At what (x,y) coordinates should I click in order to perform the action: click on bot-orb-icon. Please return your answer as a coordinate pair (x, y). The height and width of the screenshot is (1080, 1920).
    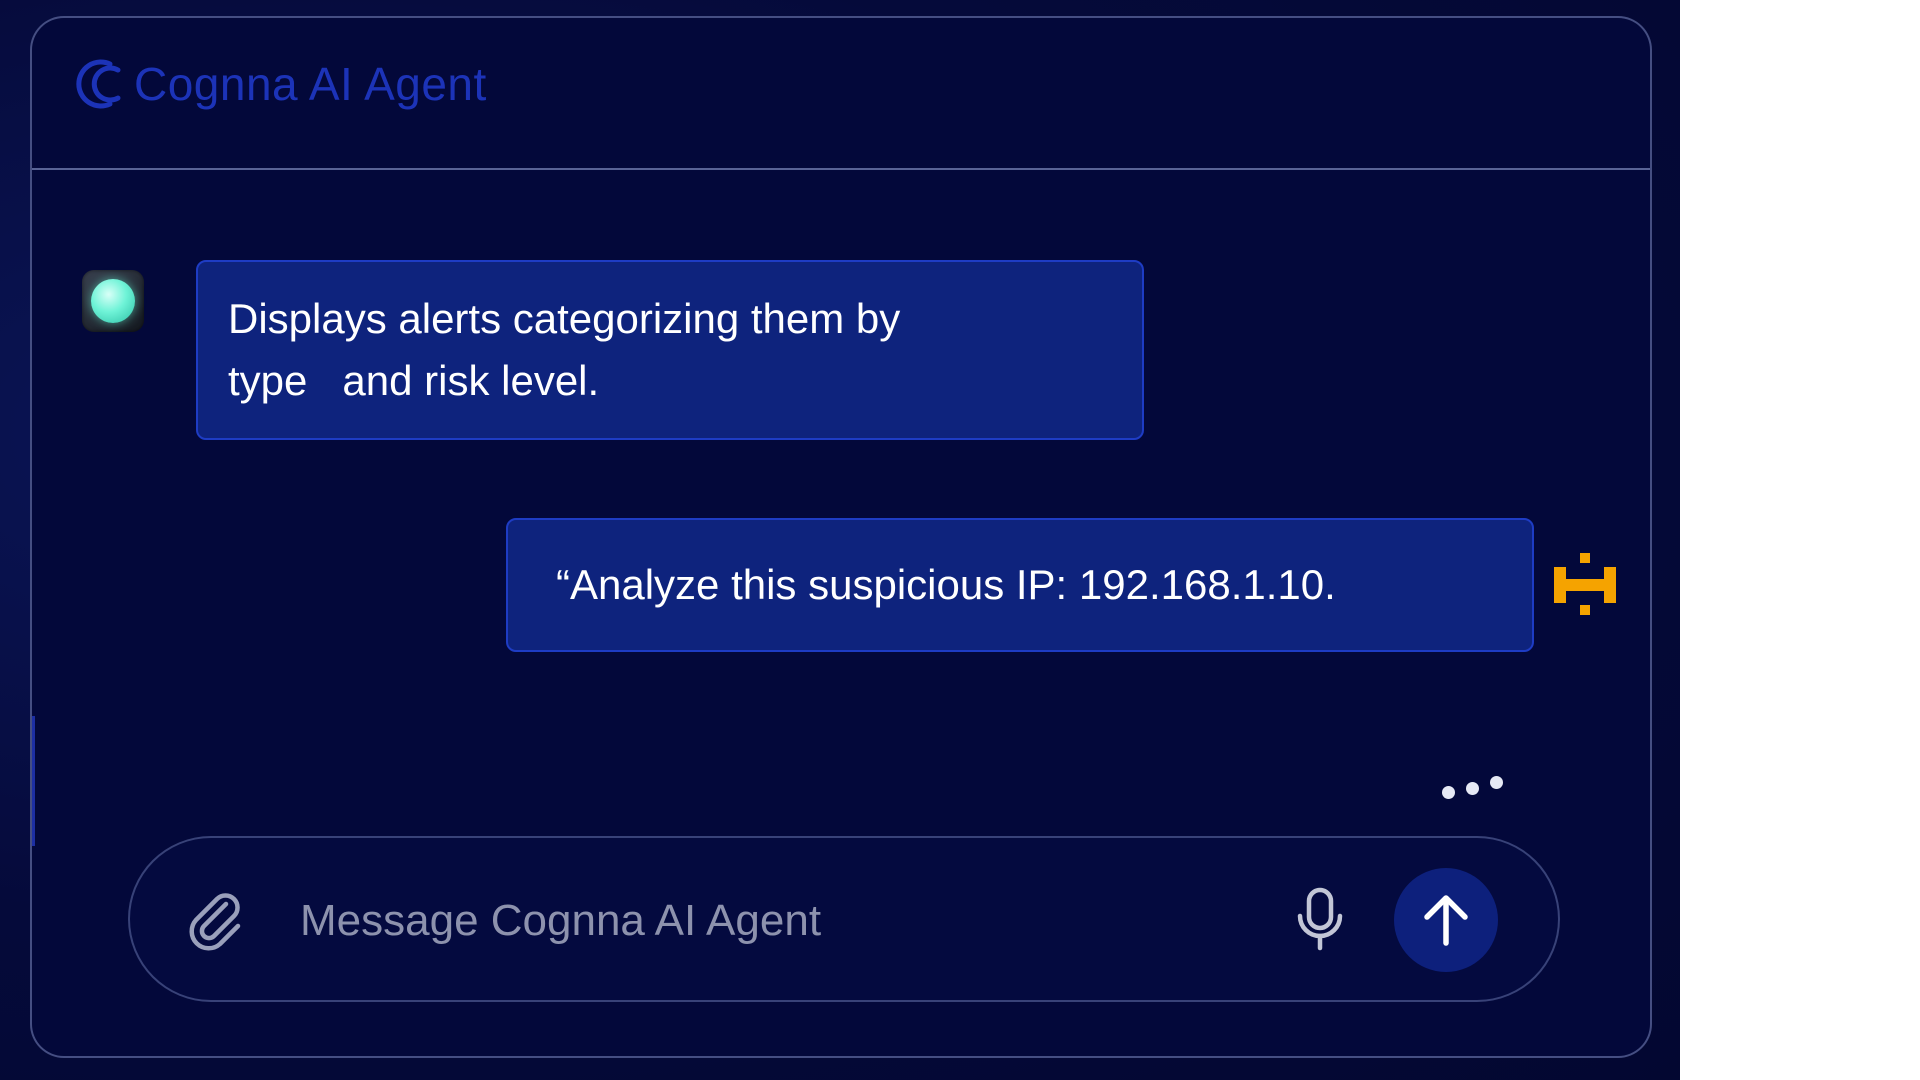
    Looking at the image, I should click on (113, 301).